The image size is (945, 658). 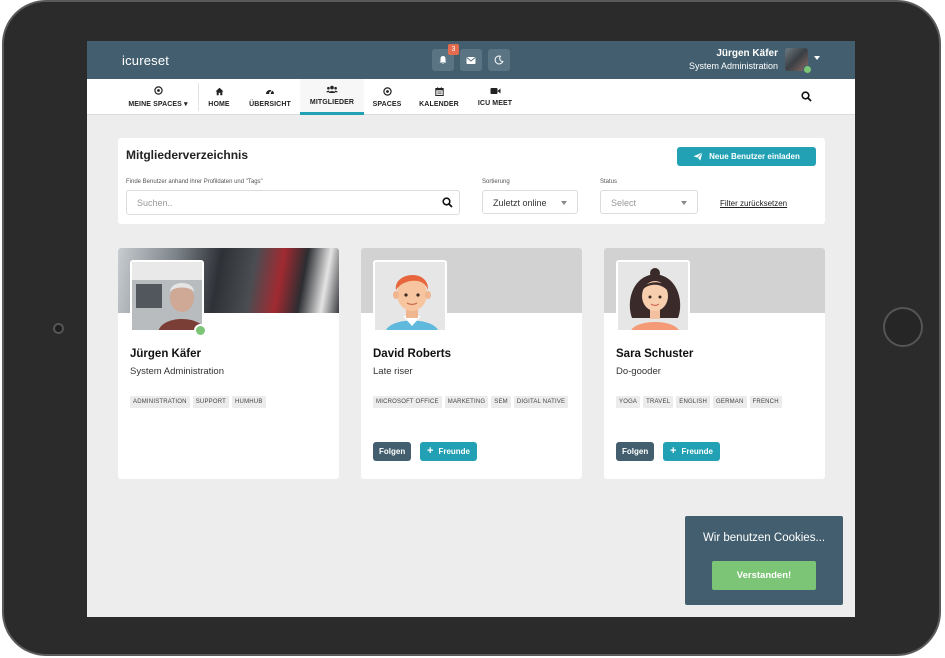 What do you see at coordinates (747, 53) in the screenshot?
I see `user-name: Jürgen Käfer` at bounding box center [747, 53].